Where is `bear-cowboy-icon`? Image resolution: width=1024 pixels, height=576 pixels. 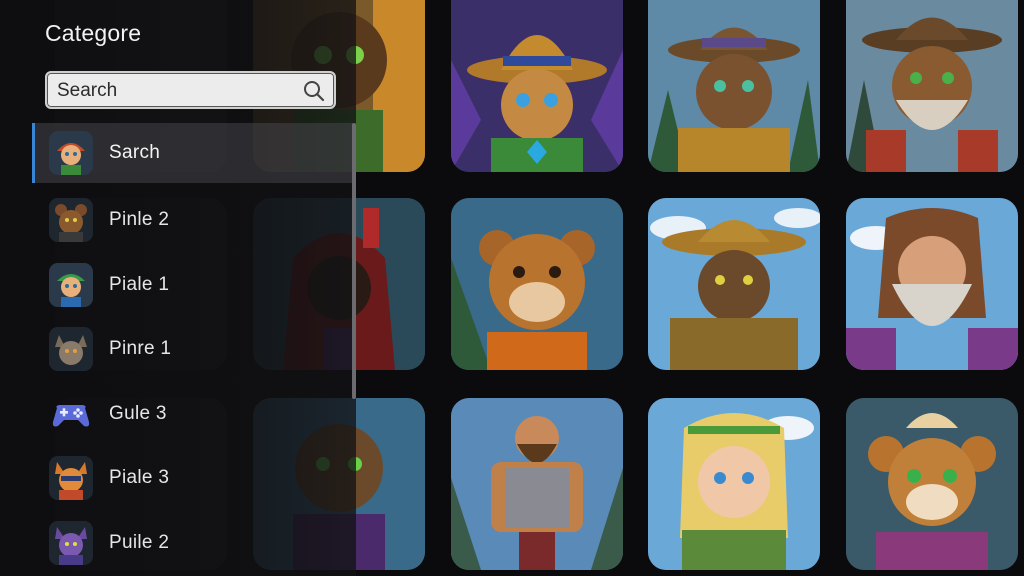 bear-cowboy-icon is located at coordinates (734, 86).